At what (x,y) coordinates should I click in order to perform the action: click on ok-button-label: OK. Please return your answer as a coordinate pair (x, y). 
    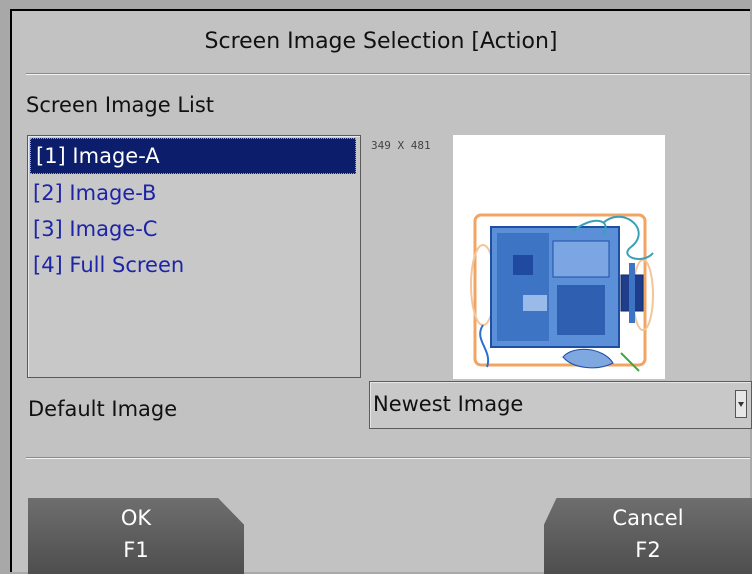
    Looking at the image, I should click on (136, 518).